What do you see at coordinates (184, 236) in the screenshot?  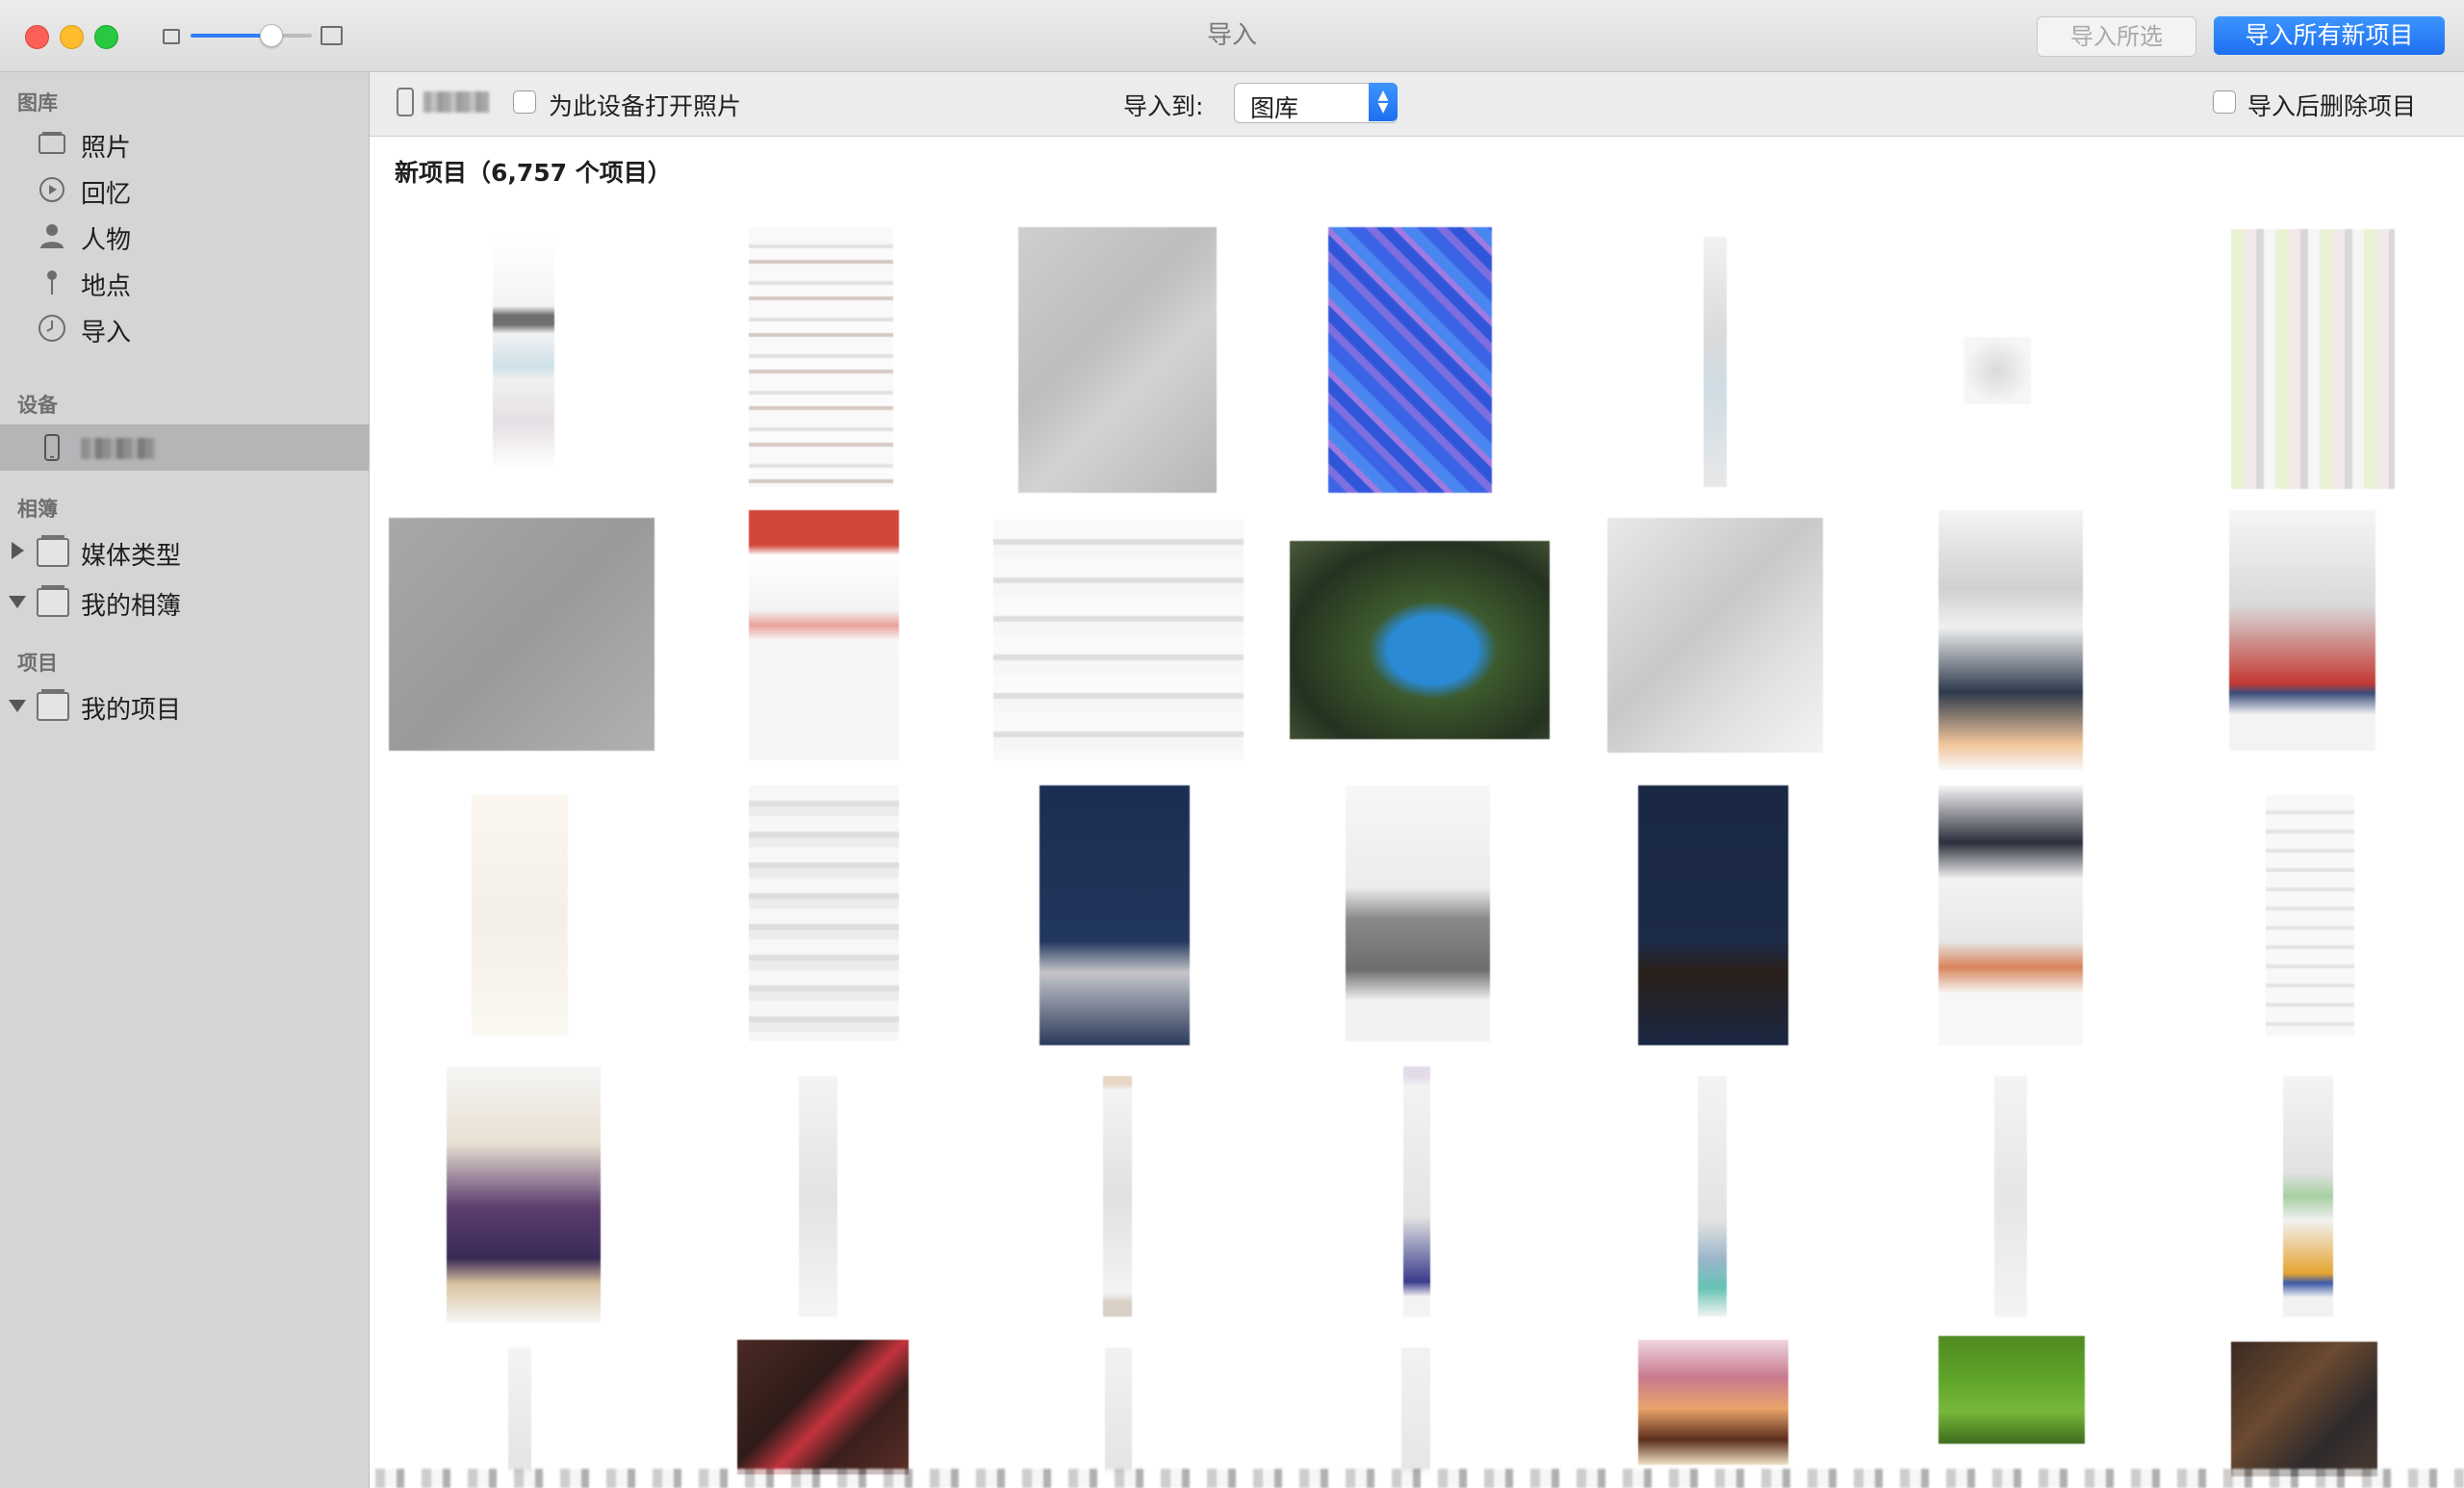 I see `sidebar-item-people: 人物` at bounding box center [184, 236].